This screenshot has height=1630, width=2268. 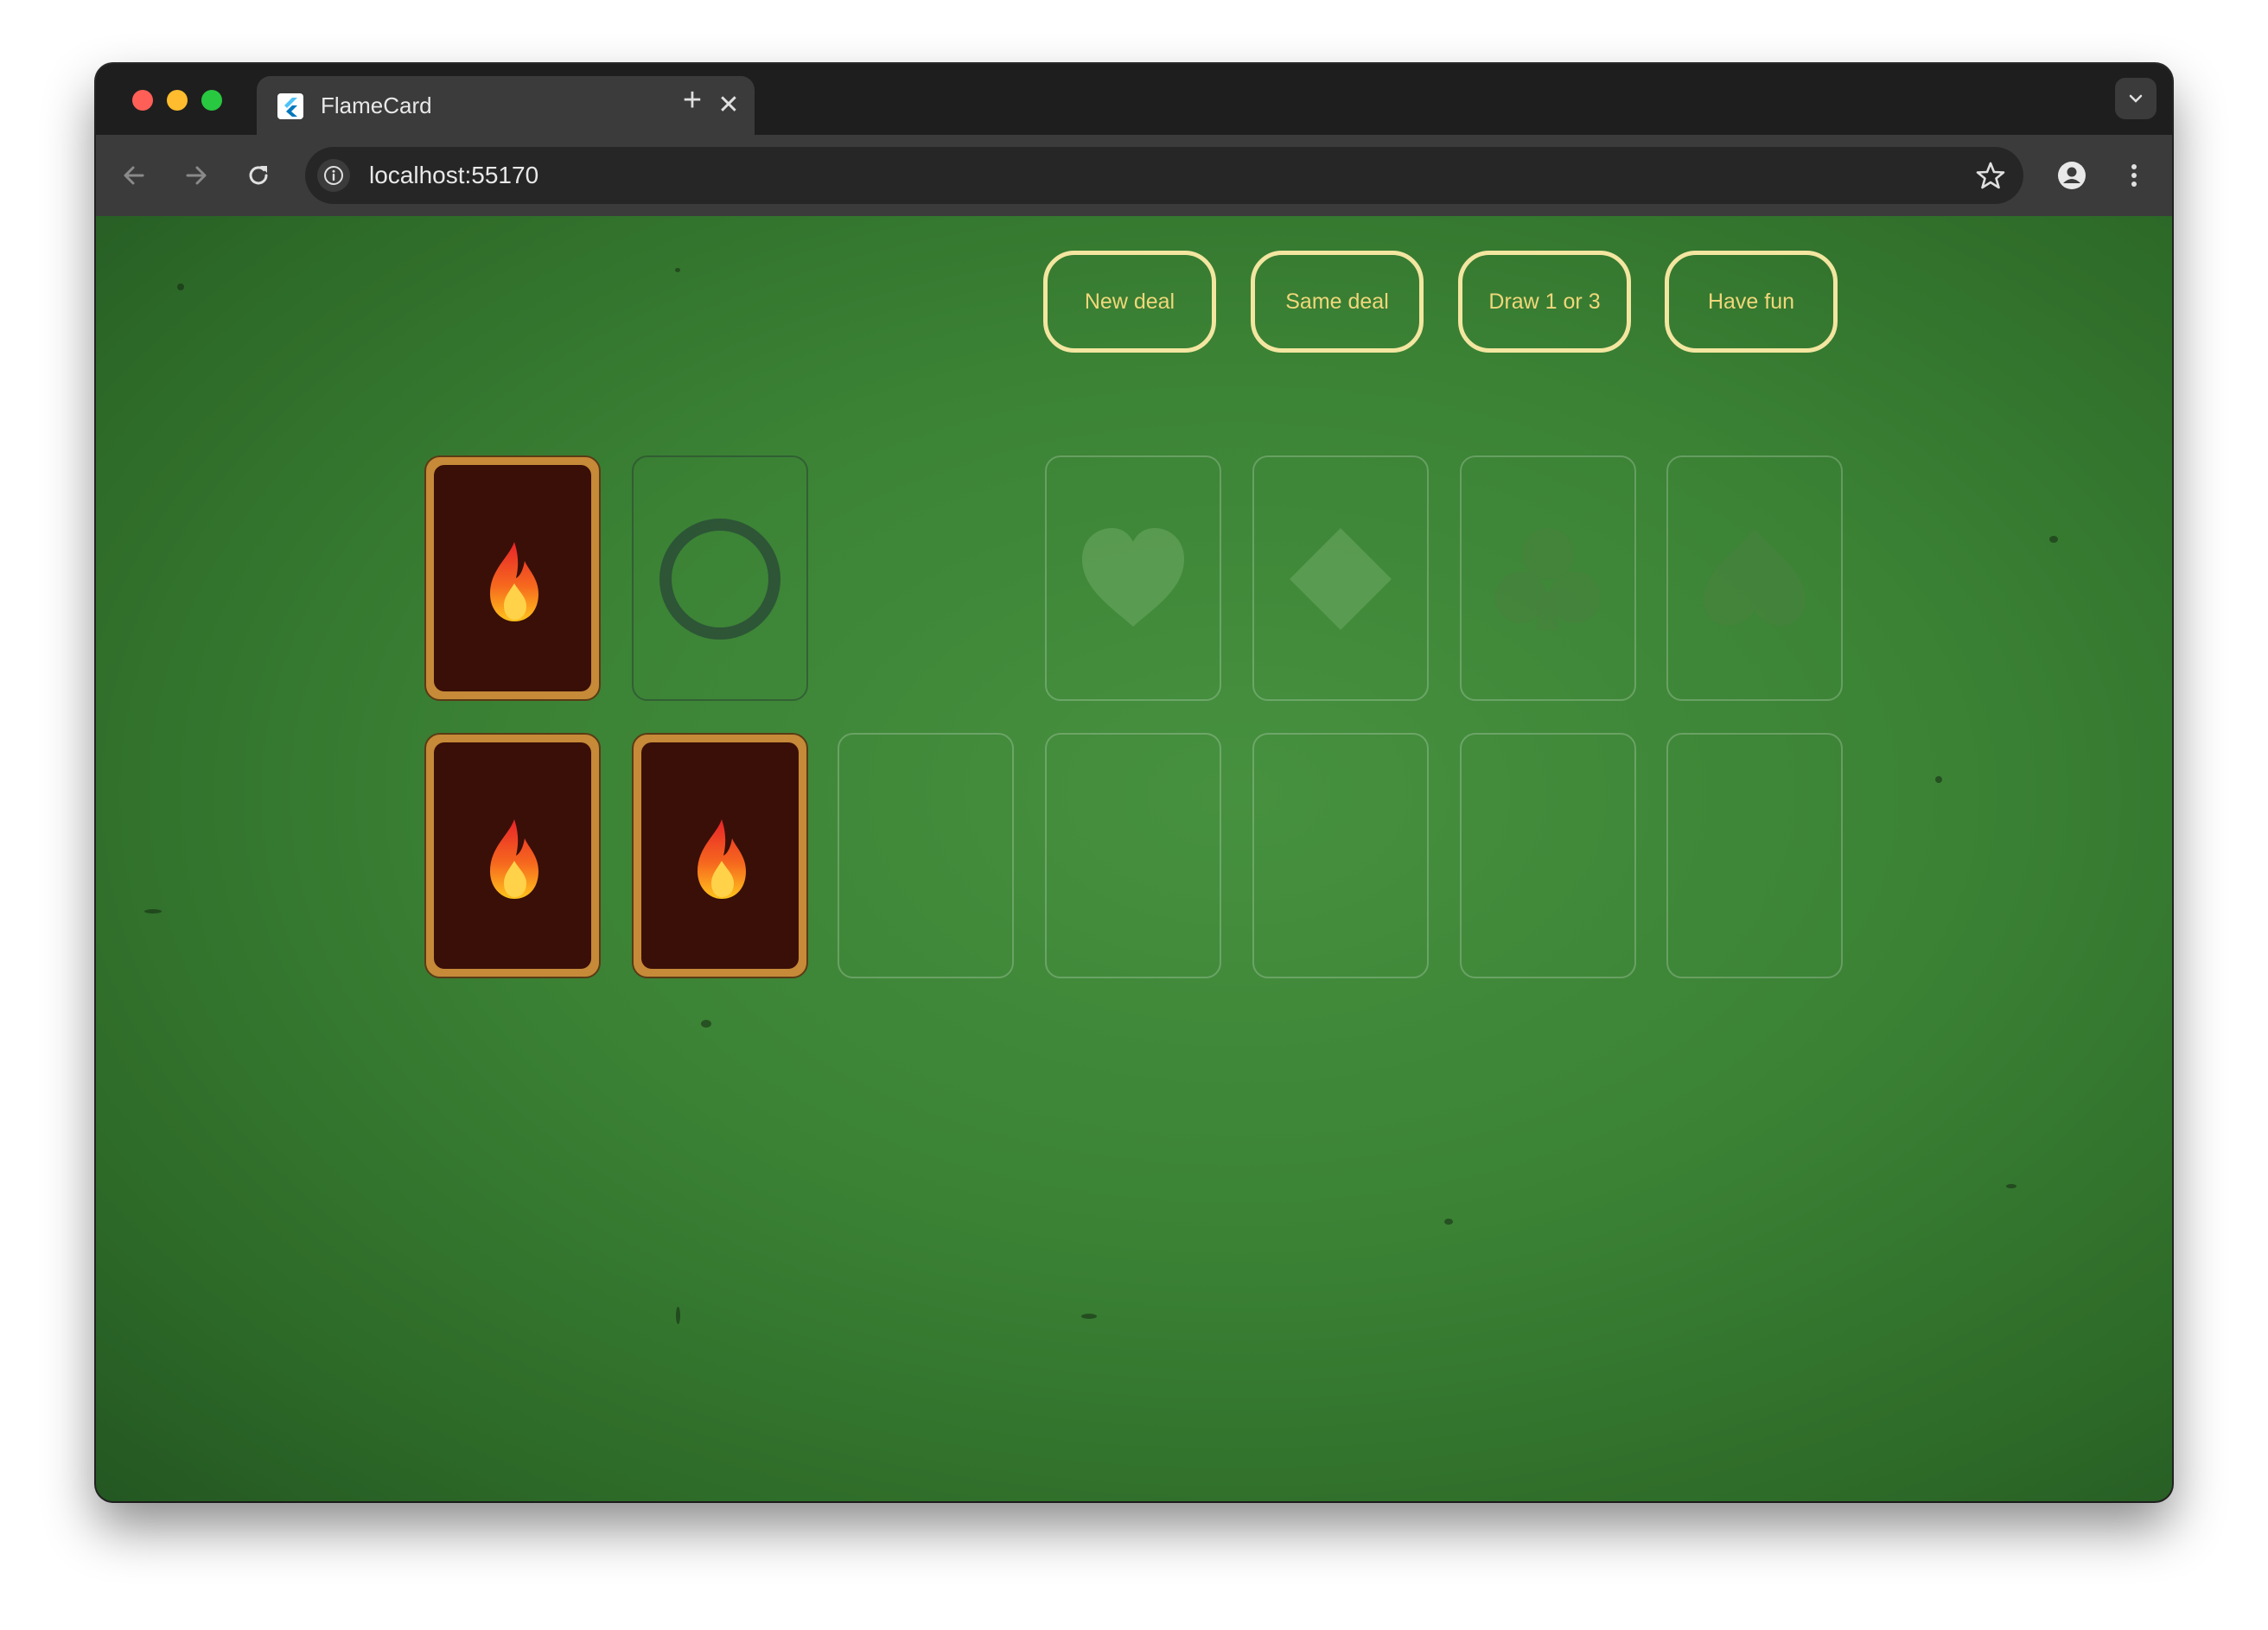 I want to click on foundation-clubs, so click(x=1548, y=578).